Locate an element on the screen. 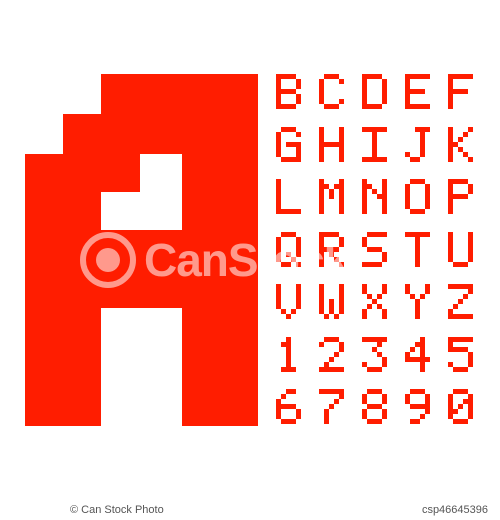 This screenshot has height=520, width=500. glyph-h: H is located at coordinates (331, 146).